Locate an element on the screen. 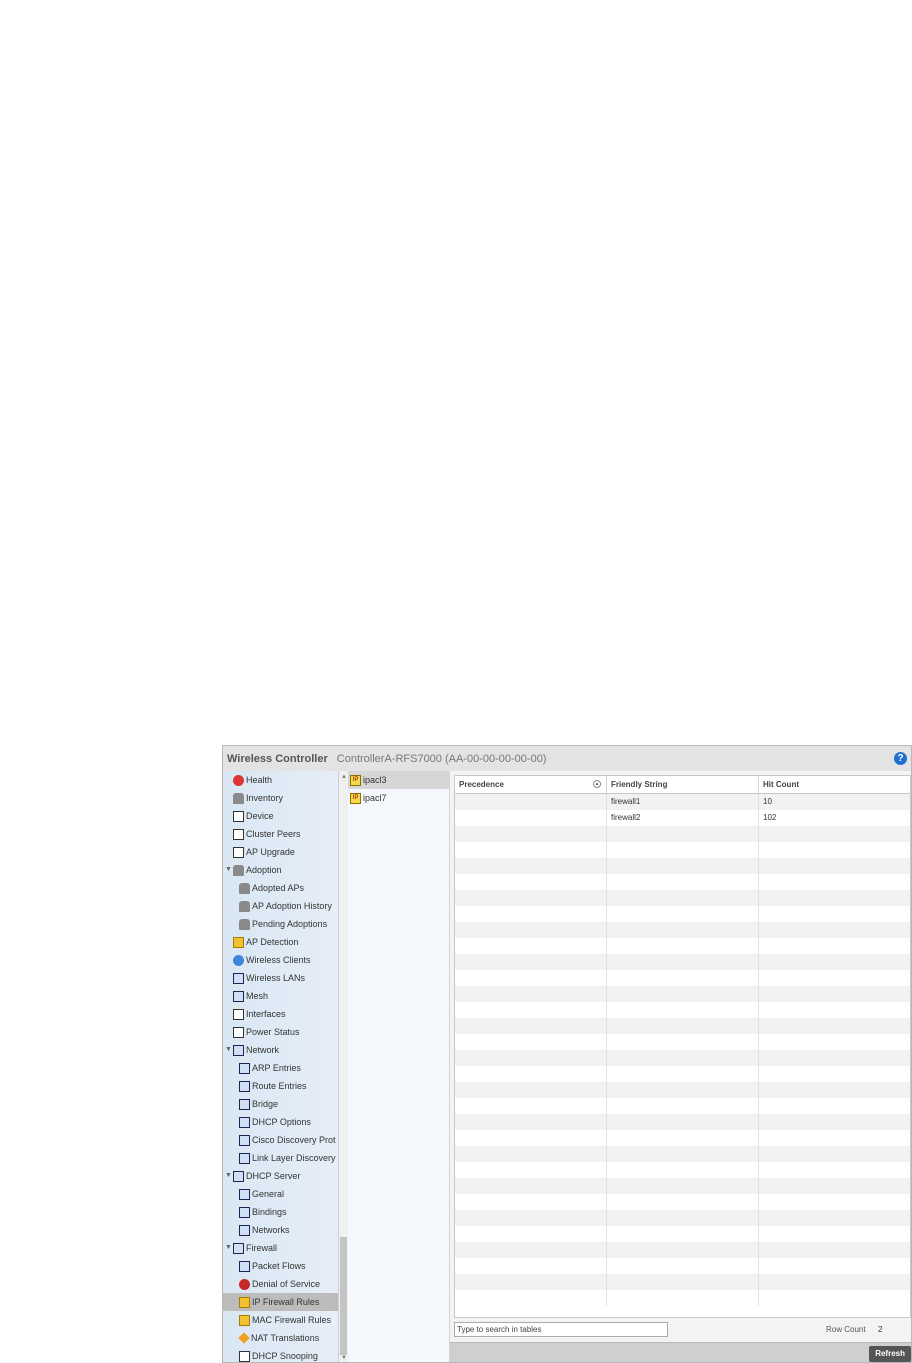 The image size is (912, 1363). scrollbar-thumb is located at coordinates (343, 1296).